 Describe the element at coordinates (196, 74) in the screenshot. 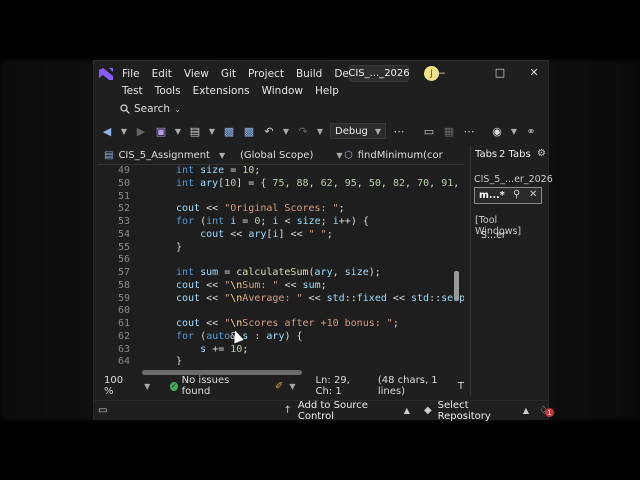

I see `menu-view: View` at that location.